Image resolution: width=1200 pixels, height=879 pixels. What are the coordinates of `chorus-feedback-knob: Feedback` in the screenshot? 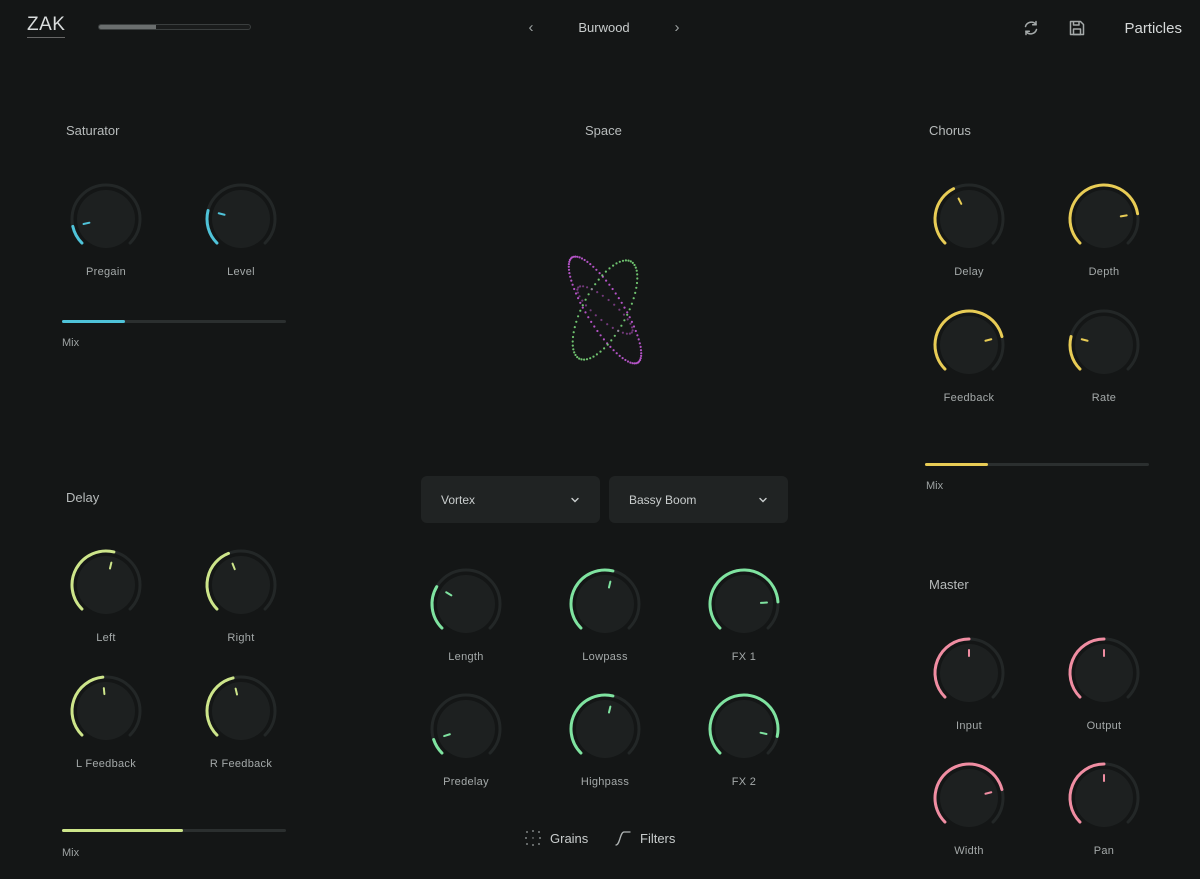 It's located at (969, 356).